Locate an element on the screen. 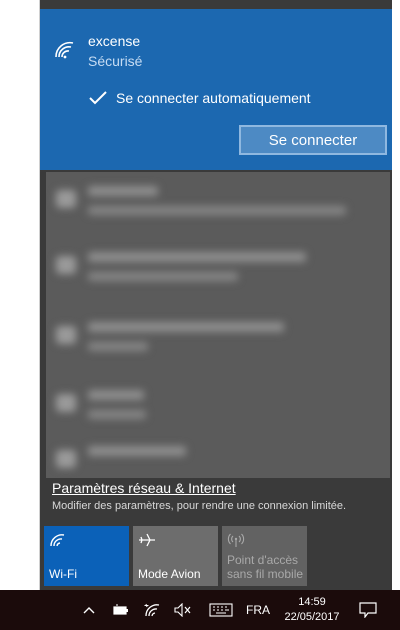 The width and height of the screenshot is (400, 630). clock: 14:59 22/05/2017 is located at coordinates (312, 610).